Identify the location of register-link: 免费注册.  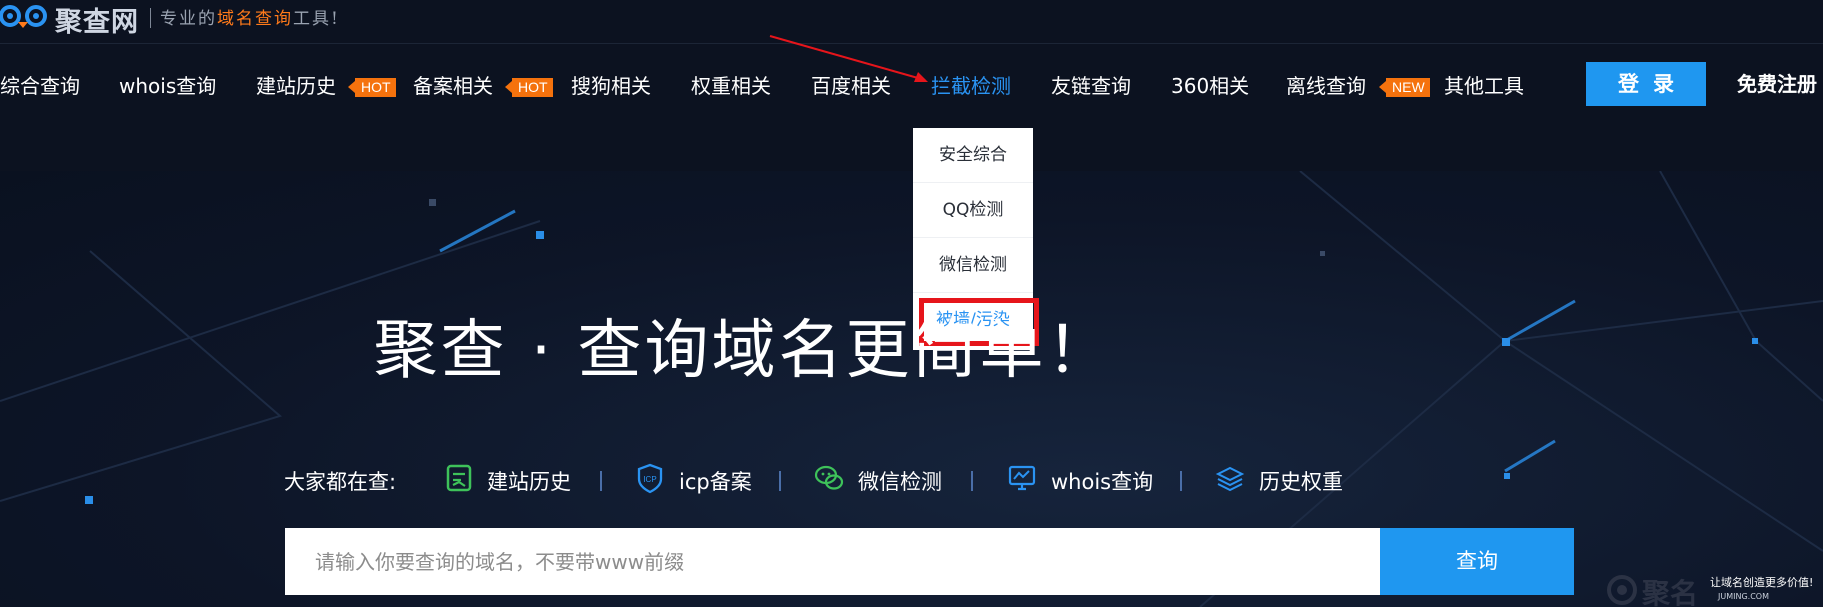
(1777, 84).